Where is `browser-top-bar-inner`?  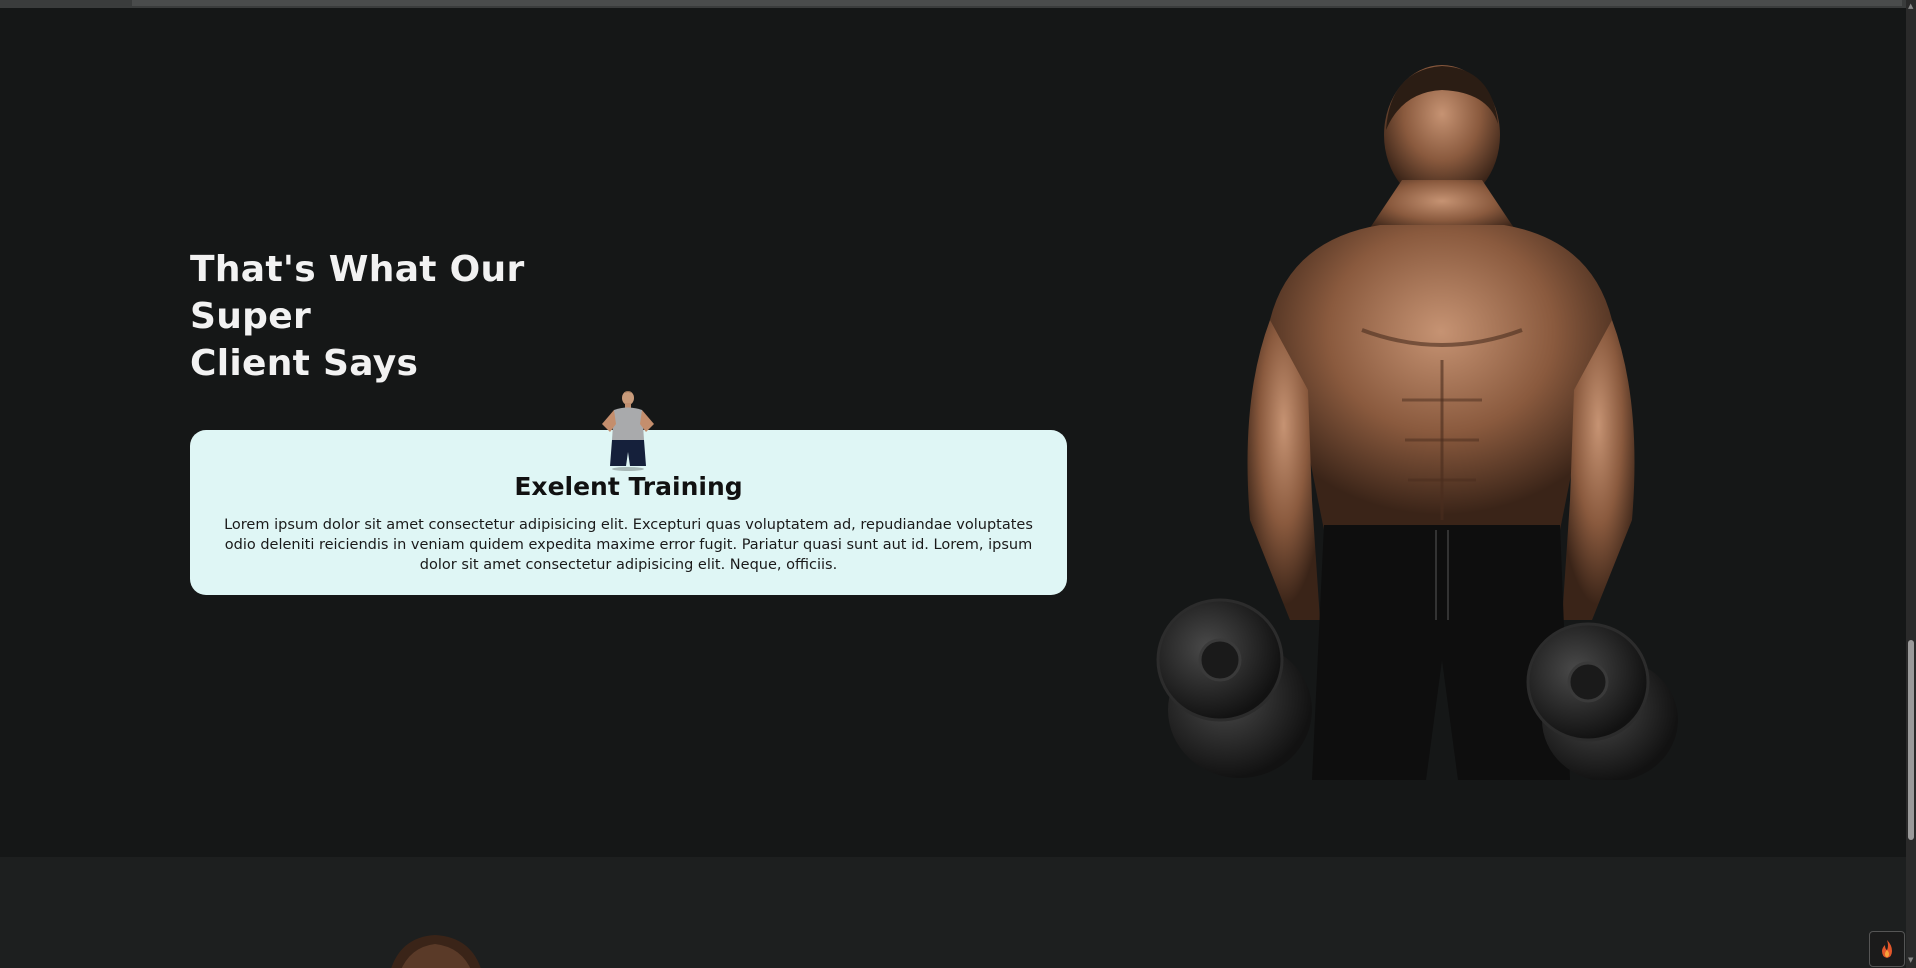
browser-top-bar-inner is located at coordinates (1017, 3).